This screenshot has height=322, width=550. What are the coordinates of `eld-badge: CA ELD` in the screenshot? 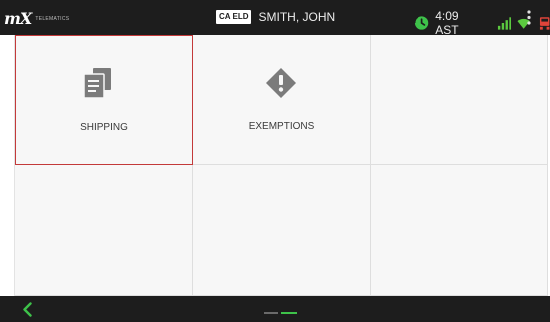 It's located at (234, 17).